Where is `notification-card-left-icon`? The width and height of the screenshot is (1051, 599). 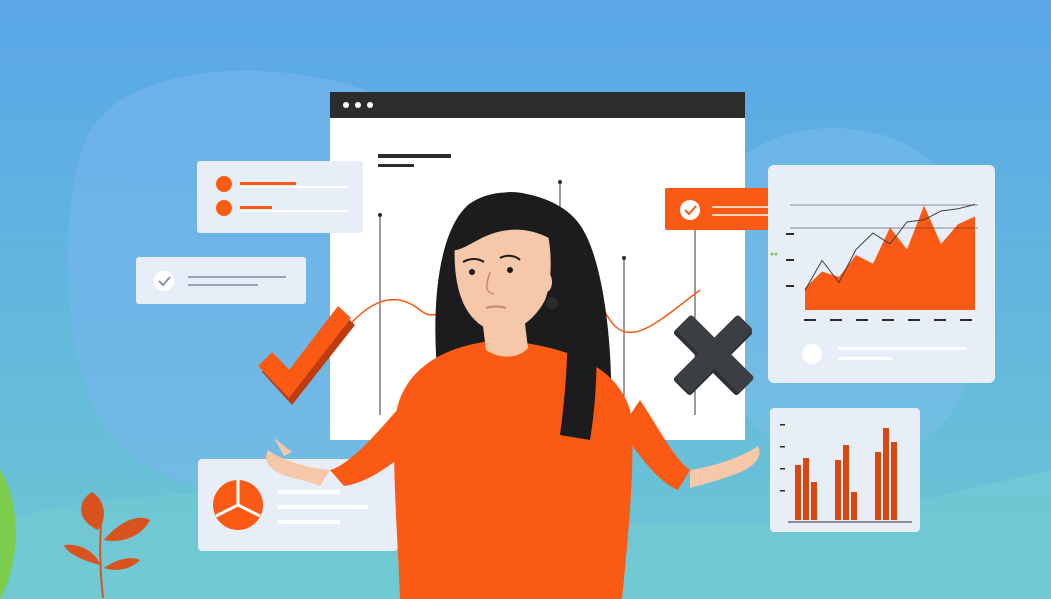 notification-card-left-icon is located at coordinates (221, 280).